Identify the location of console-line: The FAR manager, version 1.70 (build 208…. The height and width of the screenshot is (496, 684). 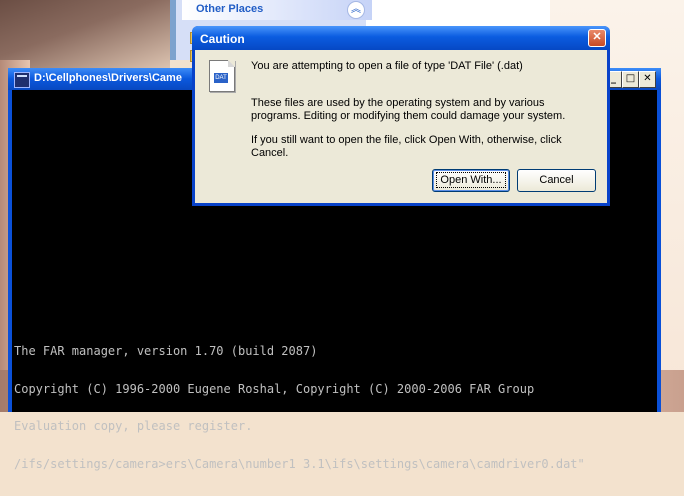
(166, 351).